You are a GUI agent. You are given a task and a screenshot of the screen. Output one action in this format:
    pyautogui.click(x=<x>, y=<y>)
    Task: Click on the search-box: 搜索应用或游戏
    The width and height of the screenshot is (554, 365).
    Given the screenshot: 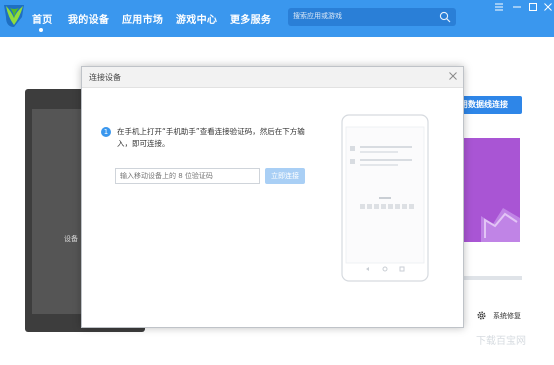 What is the action you would take?
    pyautogui.click(x=372, y=17)
    